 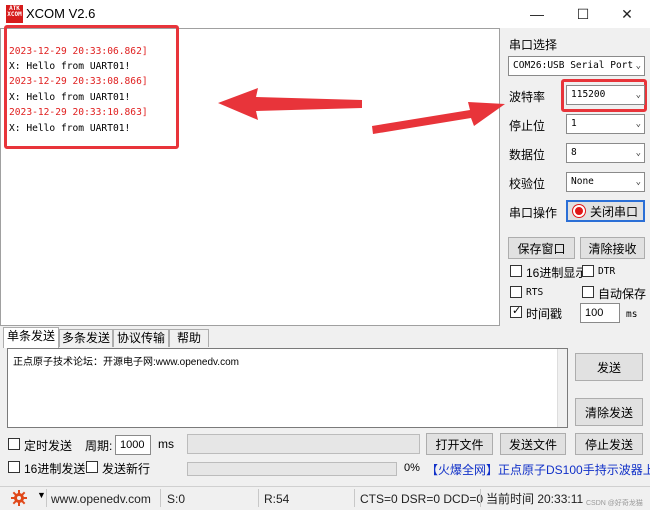 What do you see at coordinates (578, 211) in the screenshot?
I see `port-status-icon` at bounding box center [578, 211].